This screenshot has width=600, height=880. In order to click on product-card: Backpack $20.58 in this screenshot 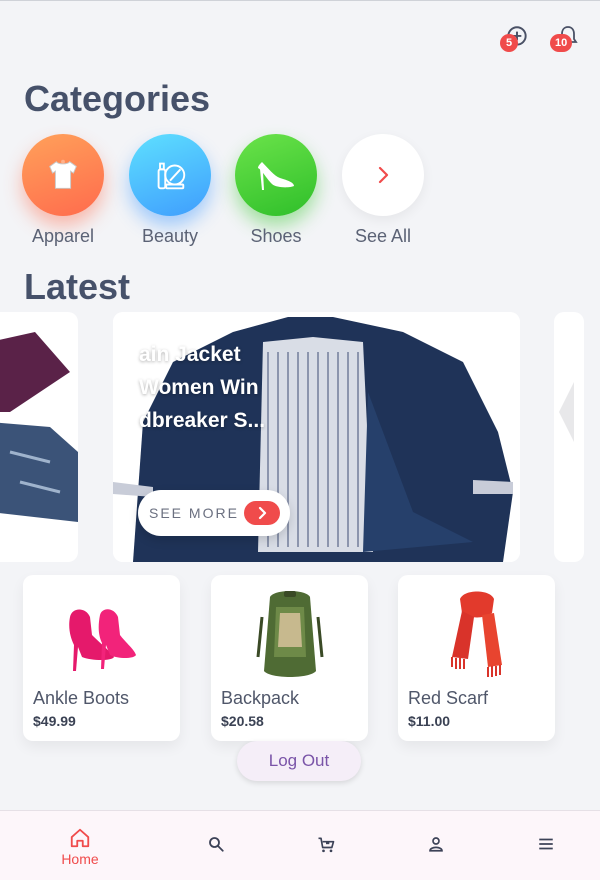, I will do `click(289, 658)`.